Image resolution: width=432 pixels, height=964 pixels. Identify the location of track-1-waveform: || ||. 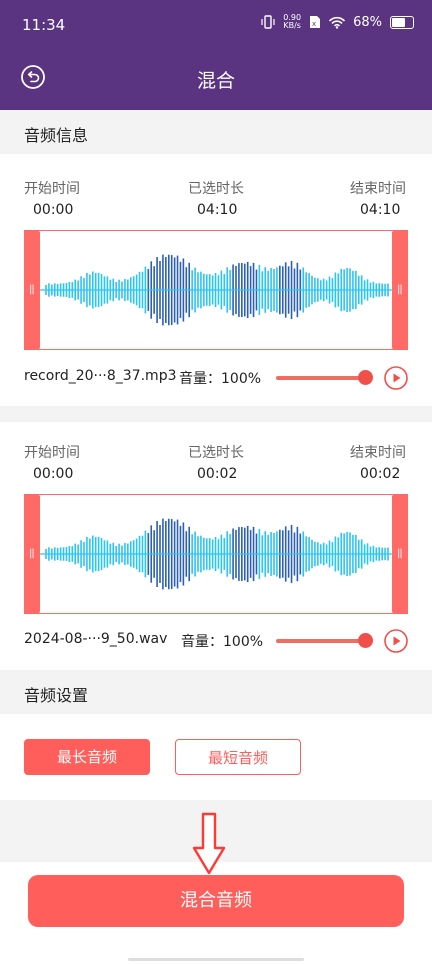
(216, 290).